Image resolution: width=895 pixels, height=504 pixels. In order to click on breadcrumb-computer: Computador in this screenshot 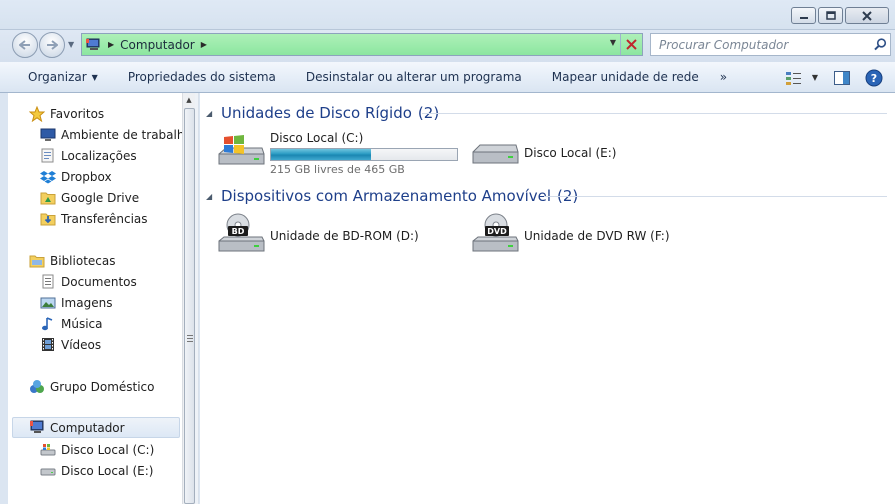, I will do `click(157, 45)`.